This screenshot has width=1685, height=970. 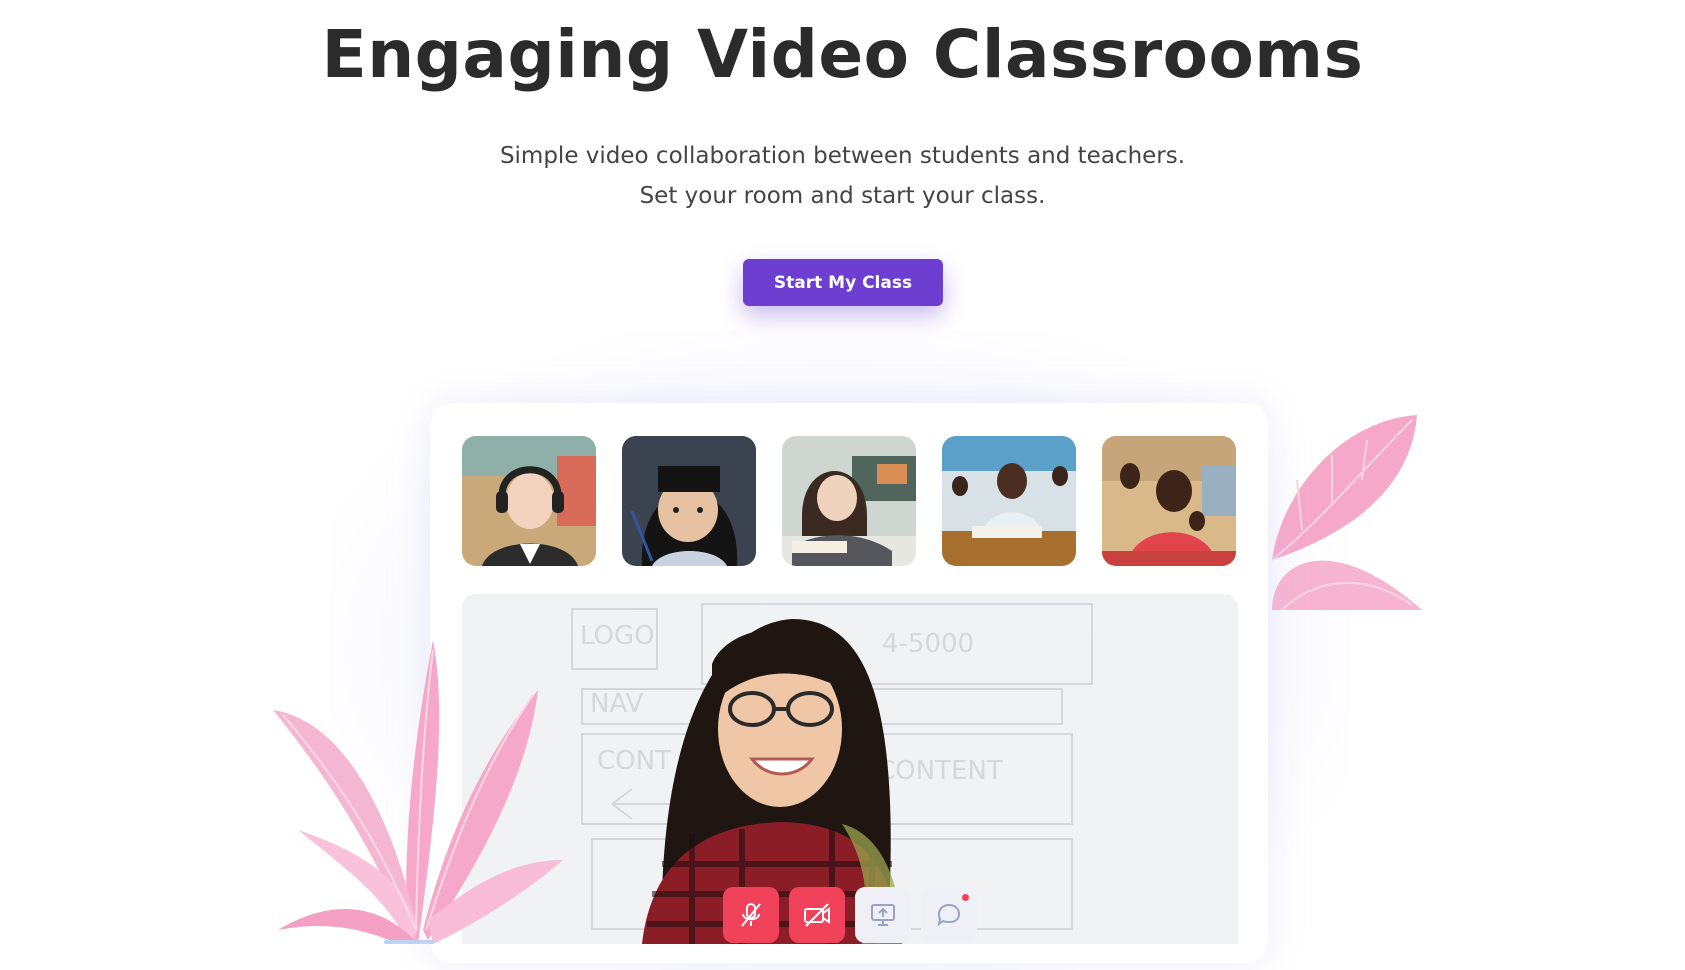 What do you see at coordinates (1346, 512) in the screenshot?
I see `plant-right-illustration` at bounding box center [1346, 512].